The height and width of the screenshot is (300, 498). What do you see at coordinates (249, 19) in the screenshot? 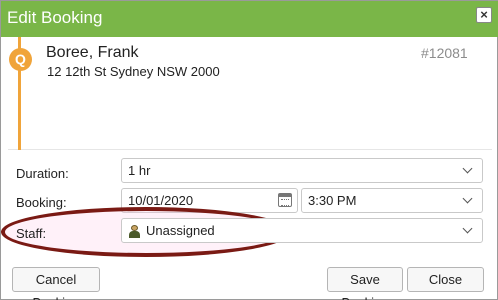
I see `dialog-titlebar: Edit Booking ×` at bounding box center [249, 19].